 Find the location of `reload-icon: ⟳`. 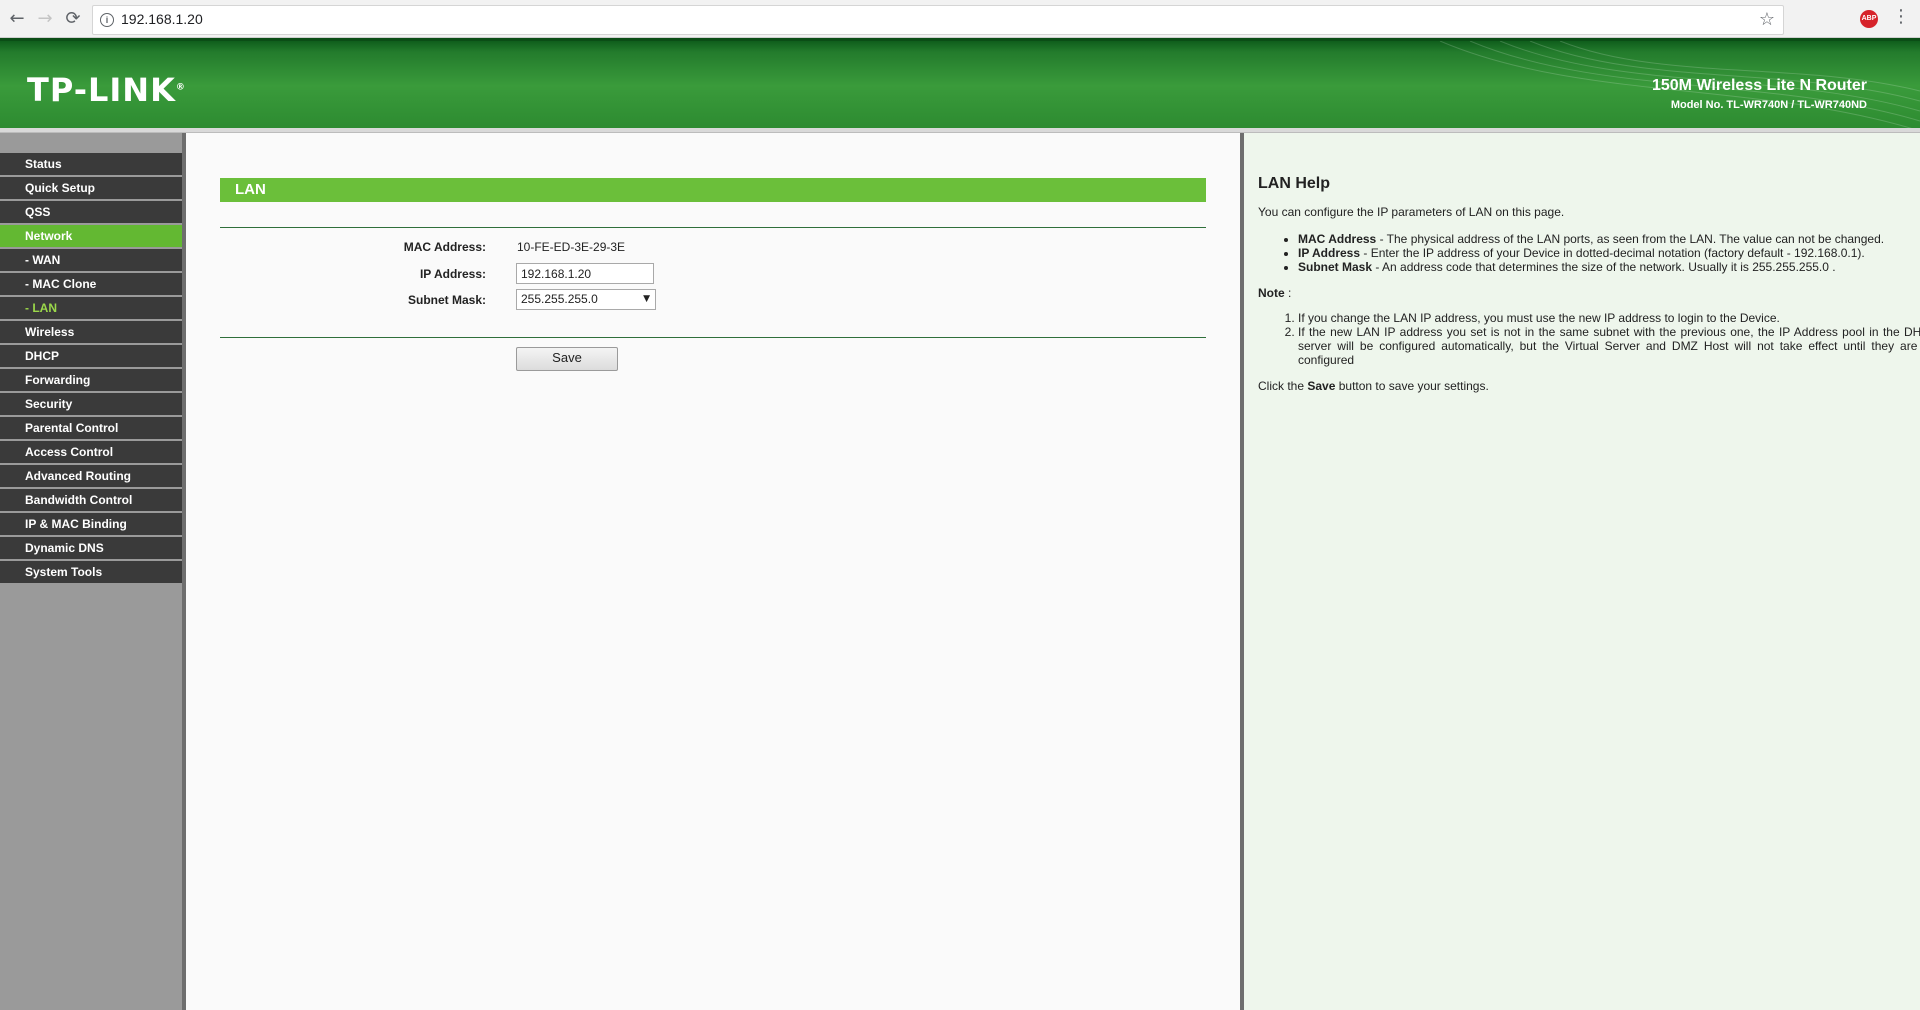

reload-icon: ⟳ is located at coordinates (73, 19).